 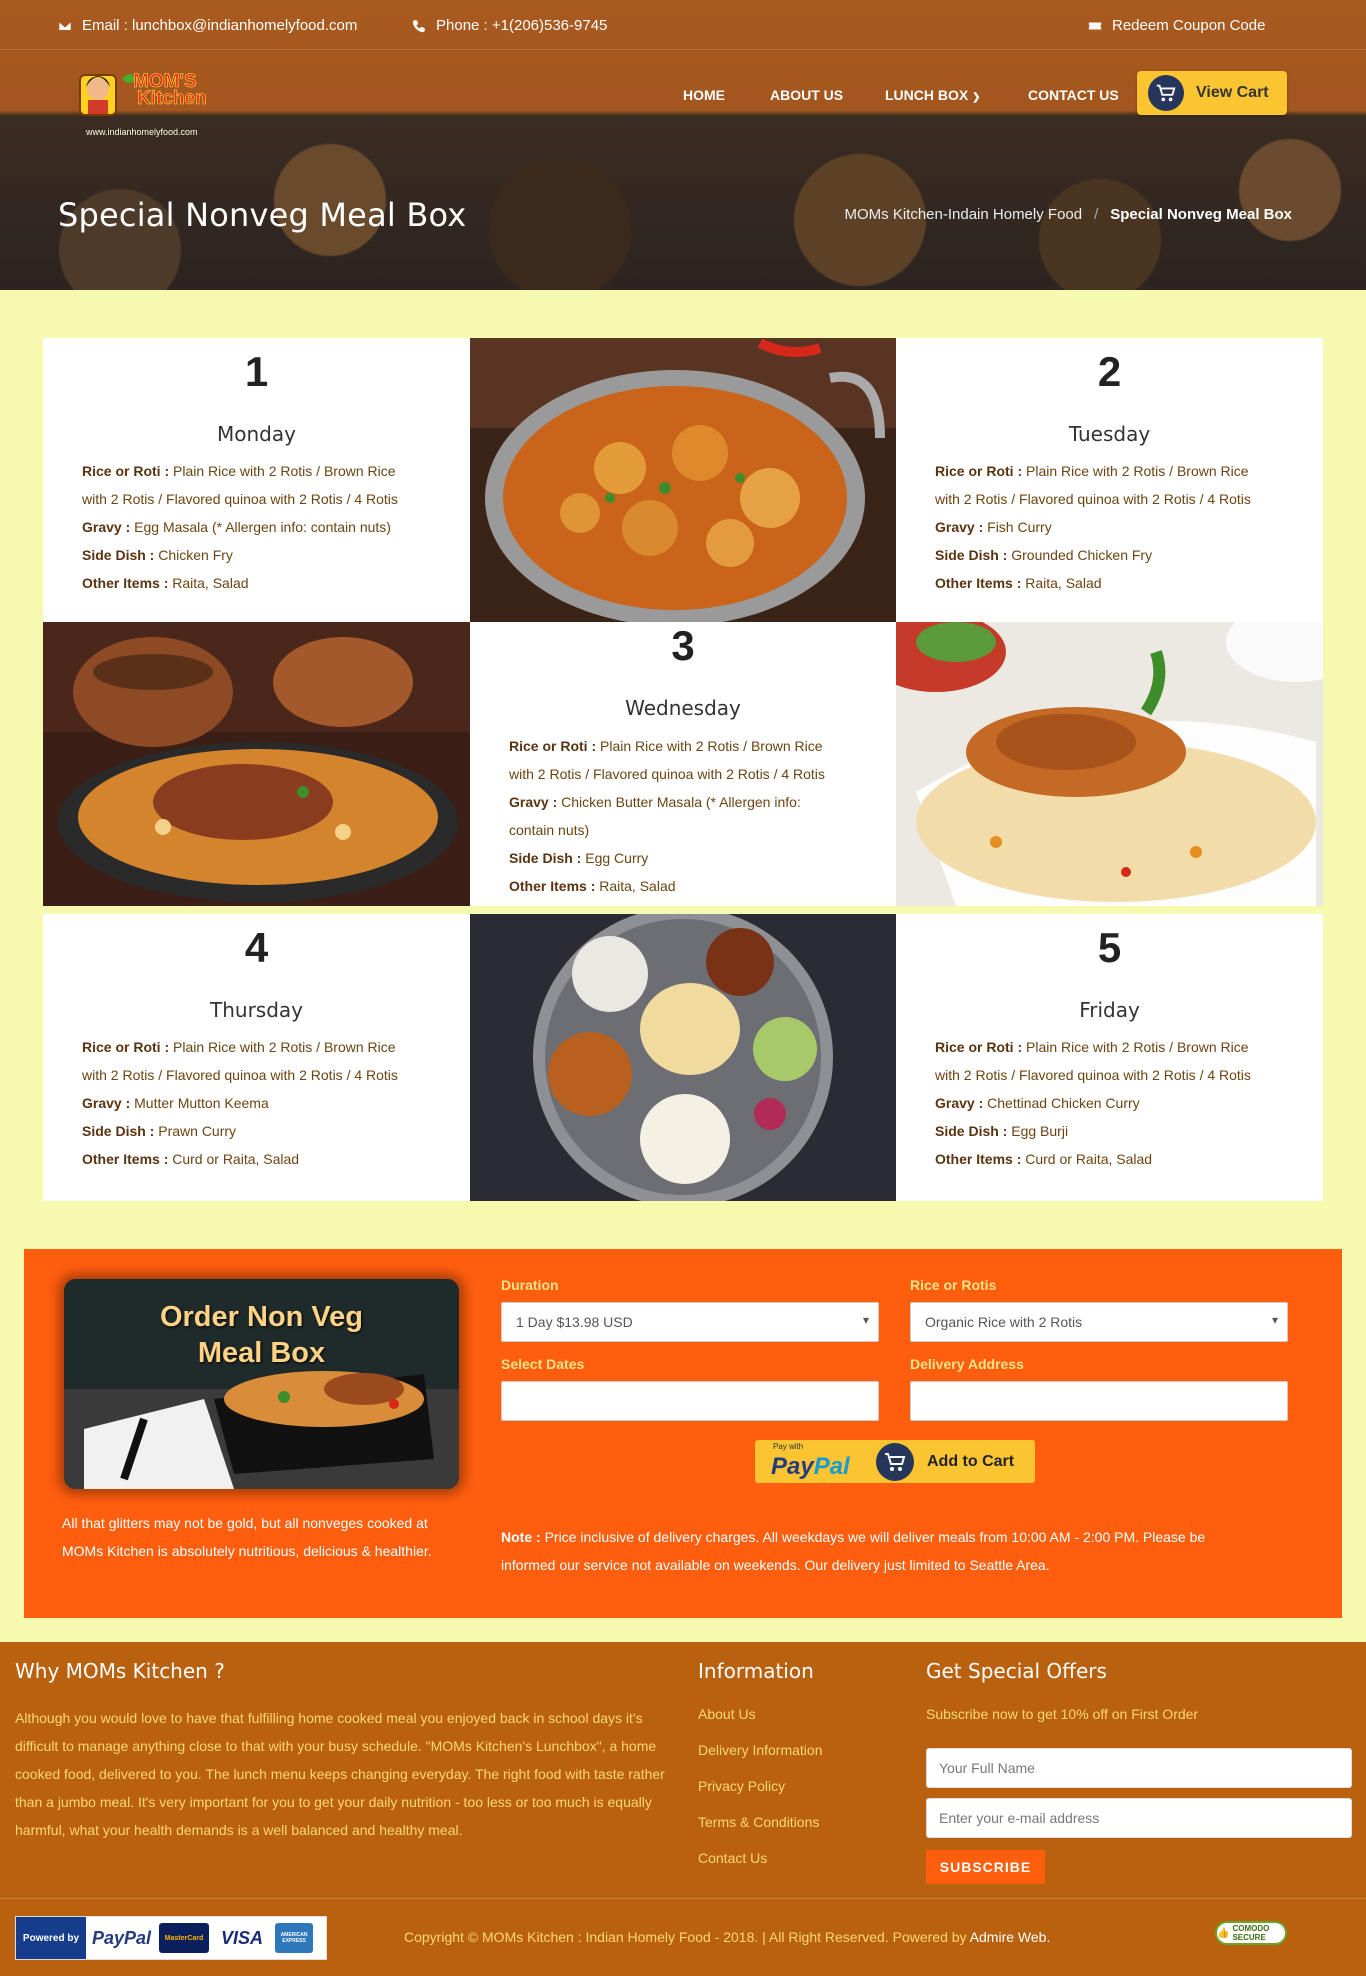 I want to click on logo-brand-line2: Kitchen, so click(x=172, y=98).